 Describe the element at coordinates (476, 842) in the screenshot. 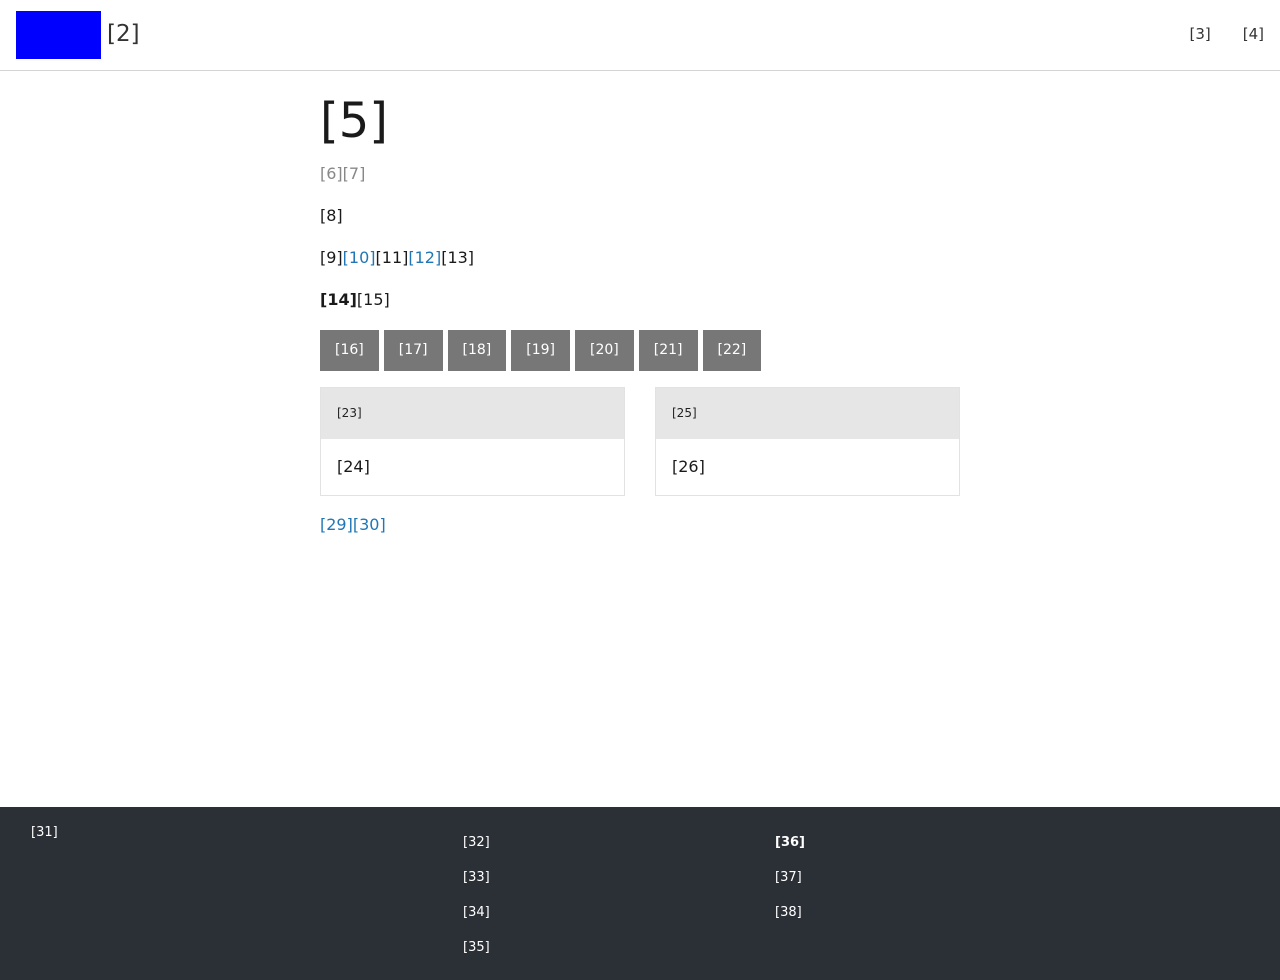

I see `footer-col1-item-1-label: [32]` at that location.